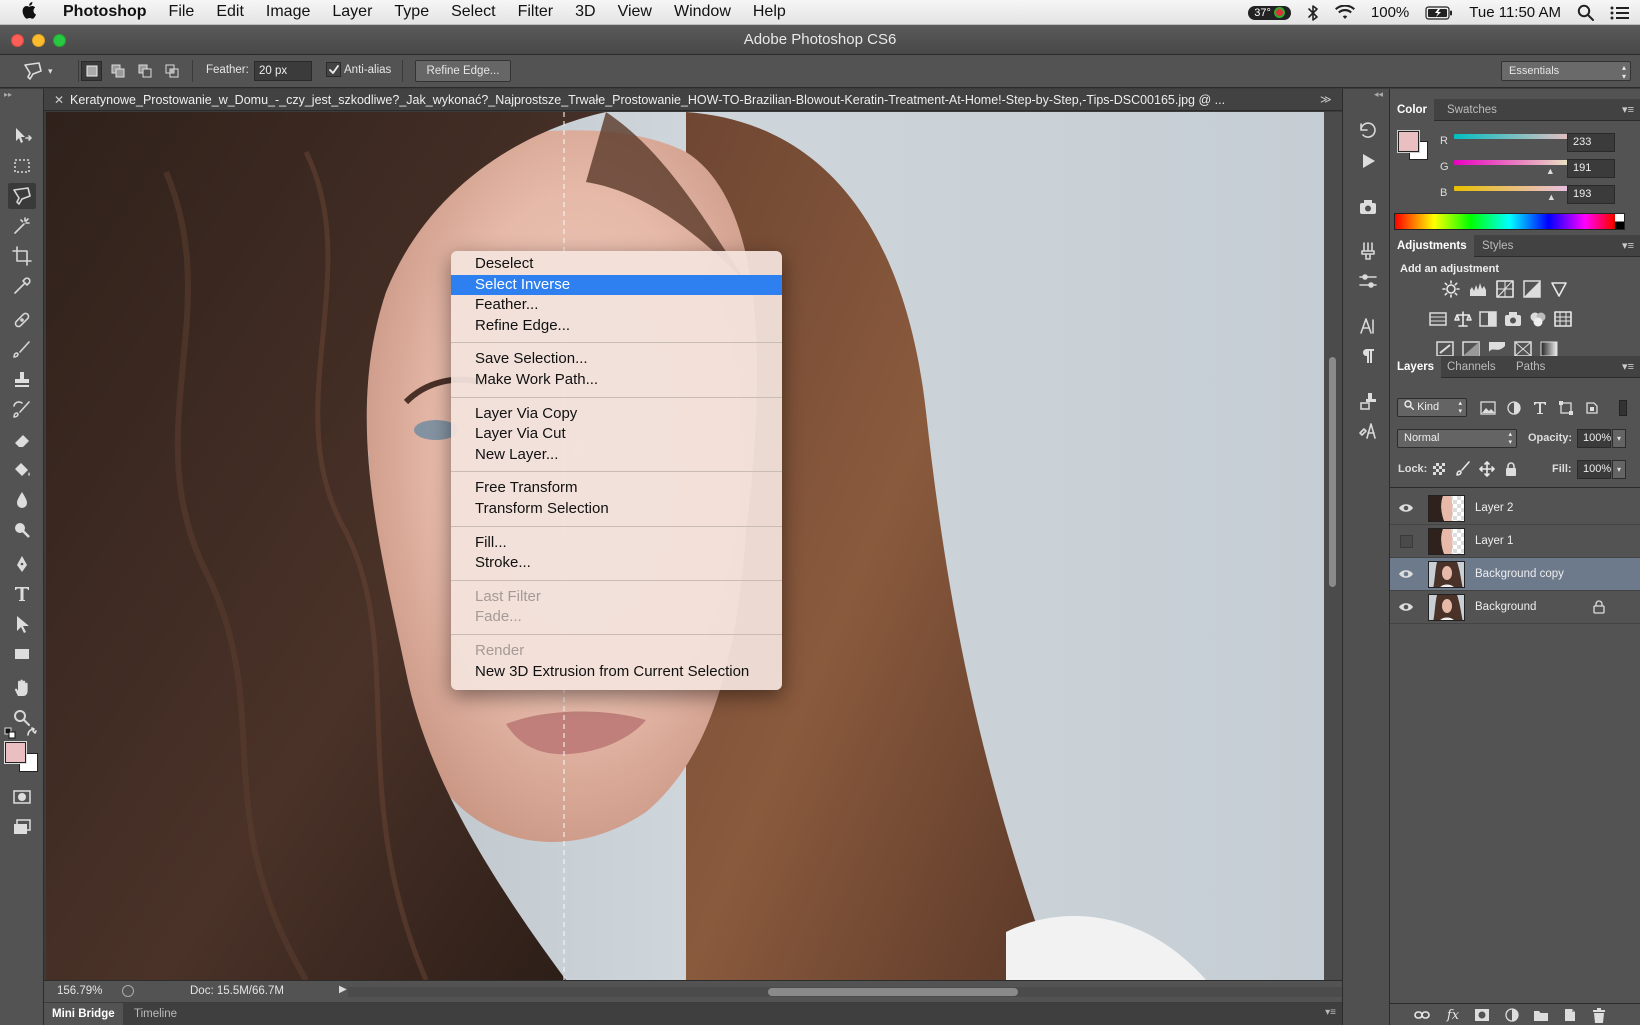 The image size is (1640, 1025). Describe the element at coordinates (1368, 401) in the screenshot. I see `clone-source-panel-button` at that location.